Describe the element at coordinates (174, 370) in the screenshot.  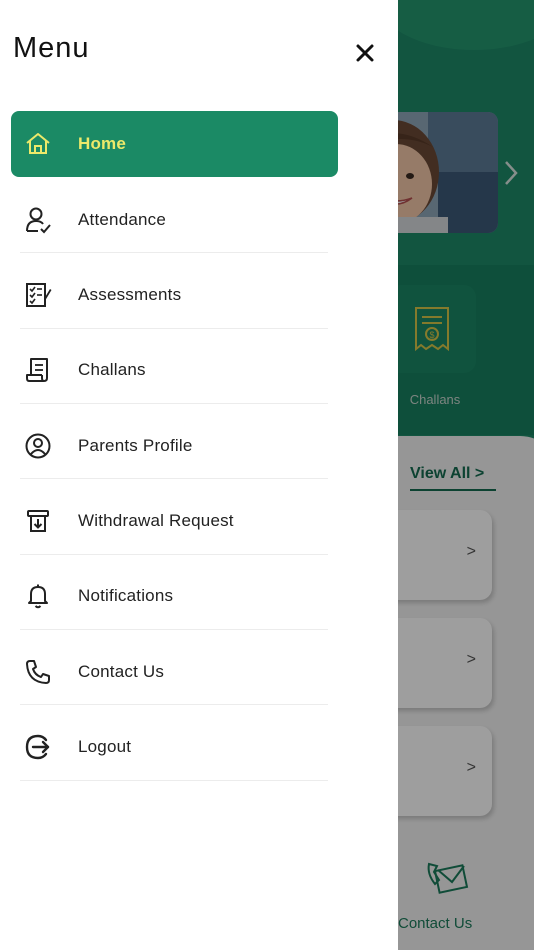
I see `menu-item-challans: Challans` at that location.